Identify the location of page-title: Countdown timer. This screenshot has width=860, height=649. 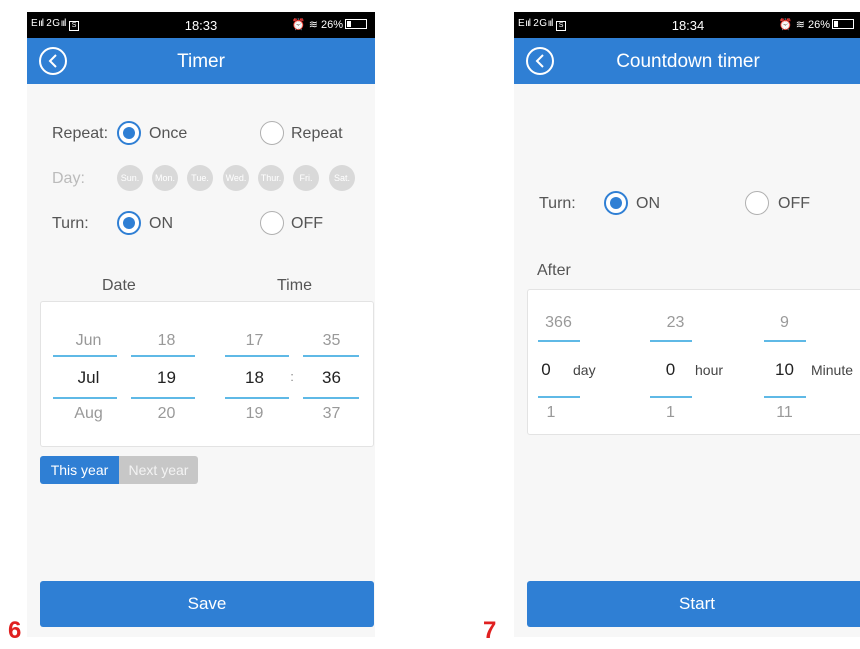
(688, 61).